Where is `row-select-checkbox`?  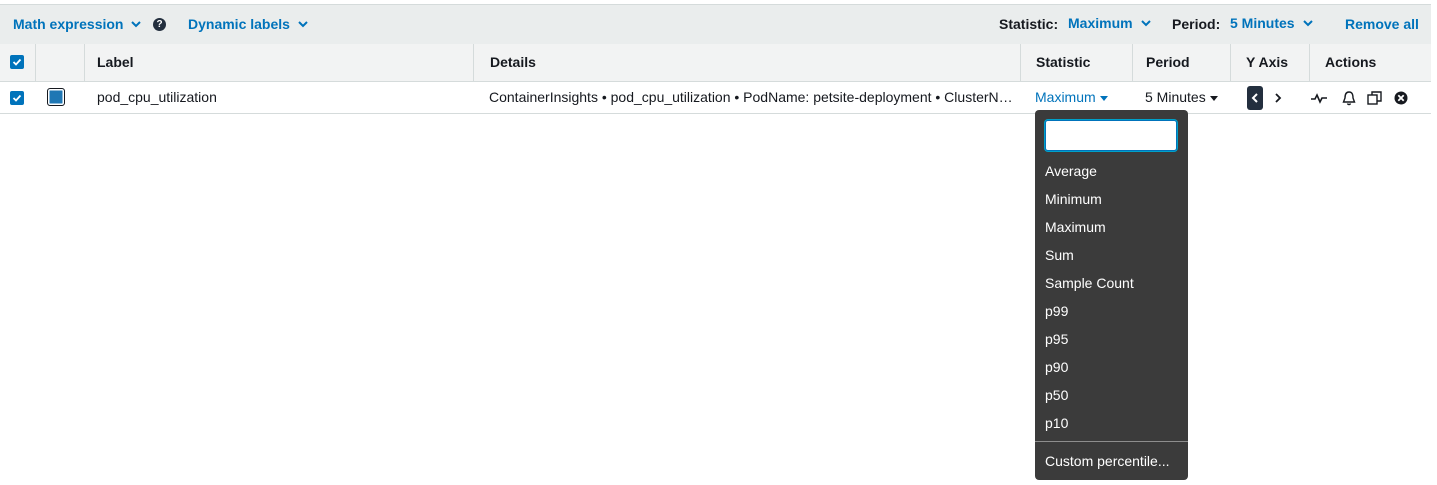
row-select-checkbox is located at coordinates (17, 98).